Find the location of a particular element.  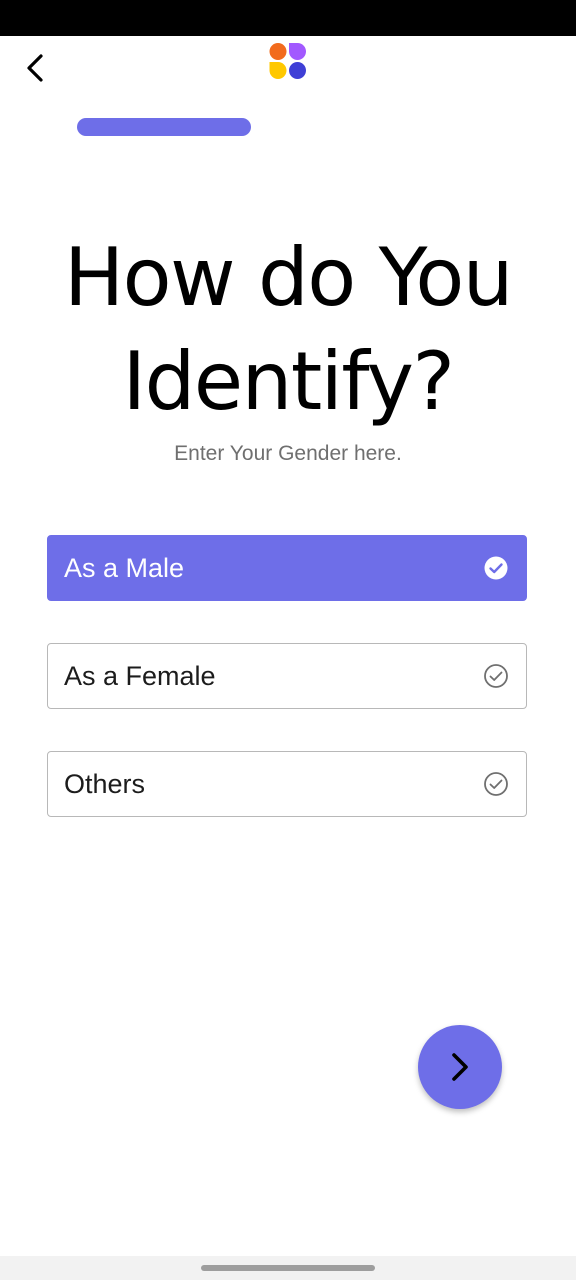

status-bar is located at coordinates (288, 18).